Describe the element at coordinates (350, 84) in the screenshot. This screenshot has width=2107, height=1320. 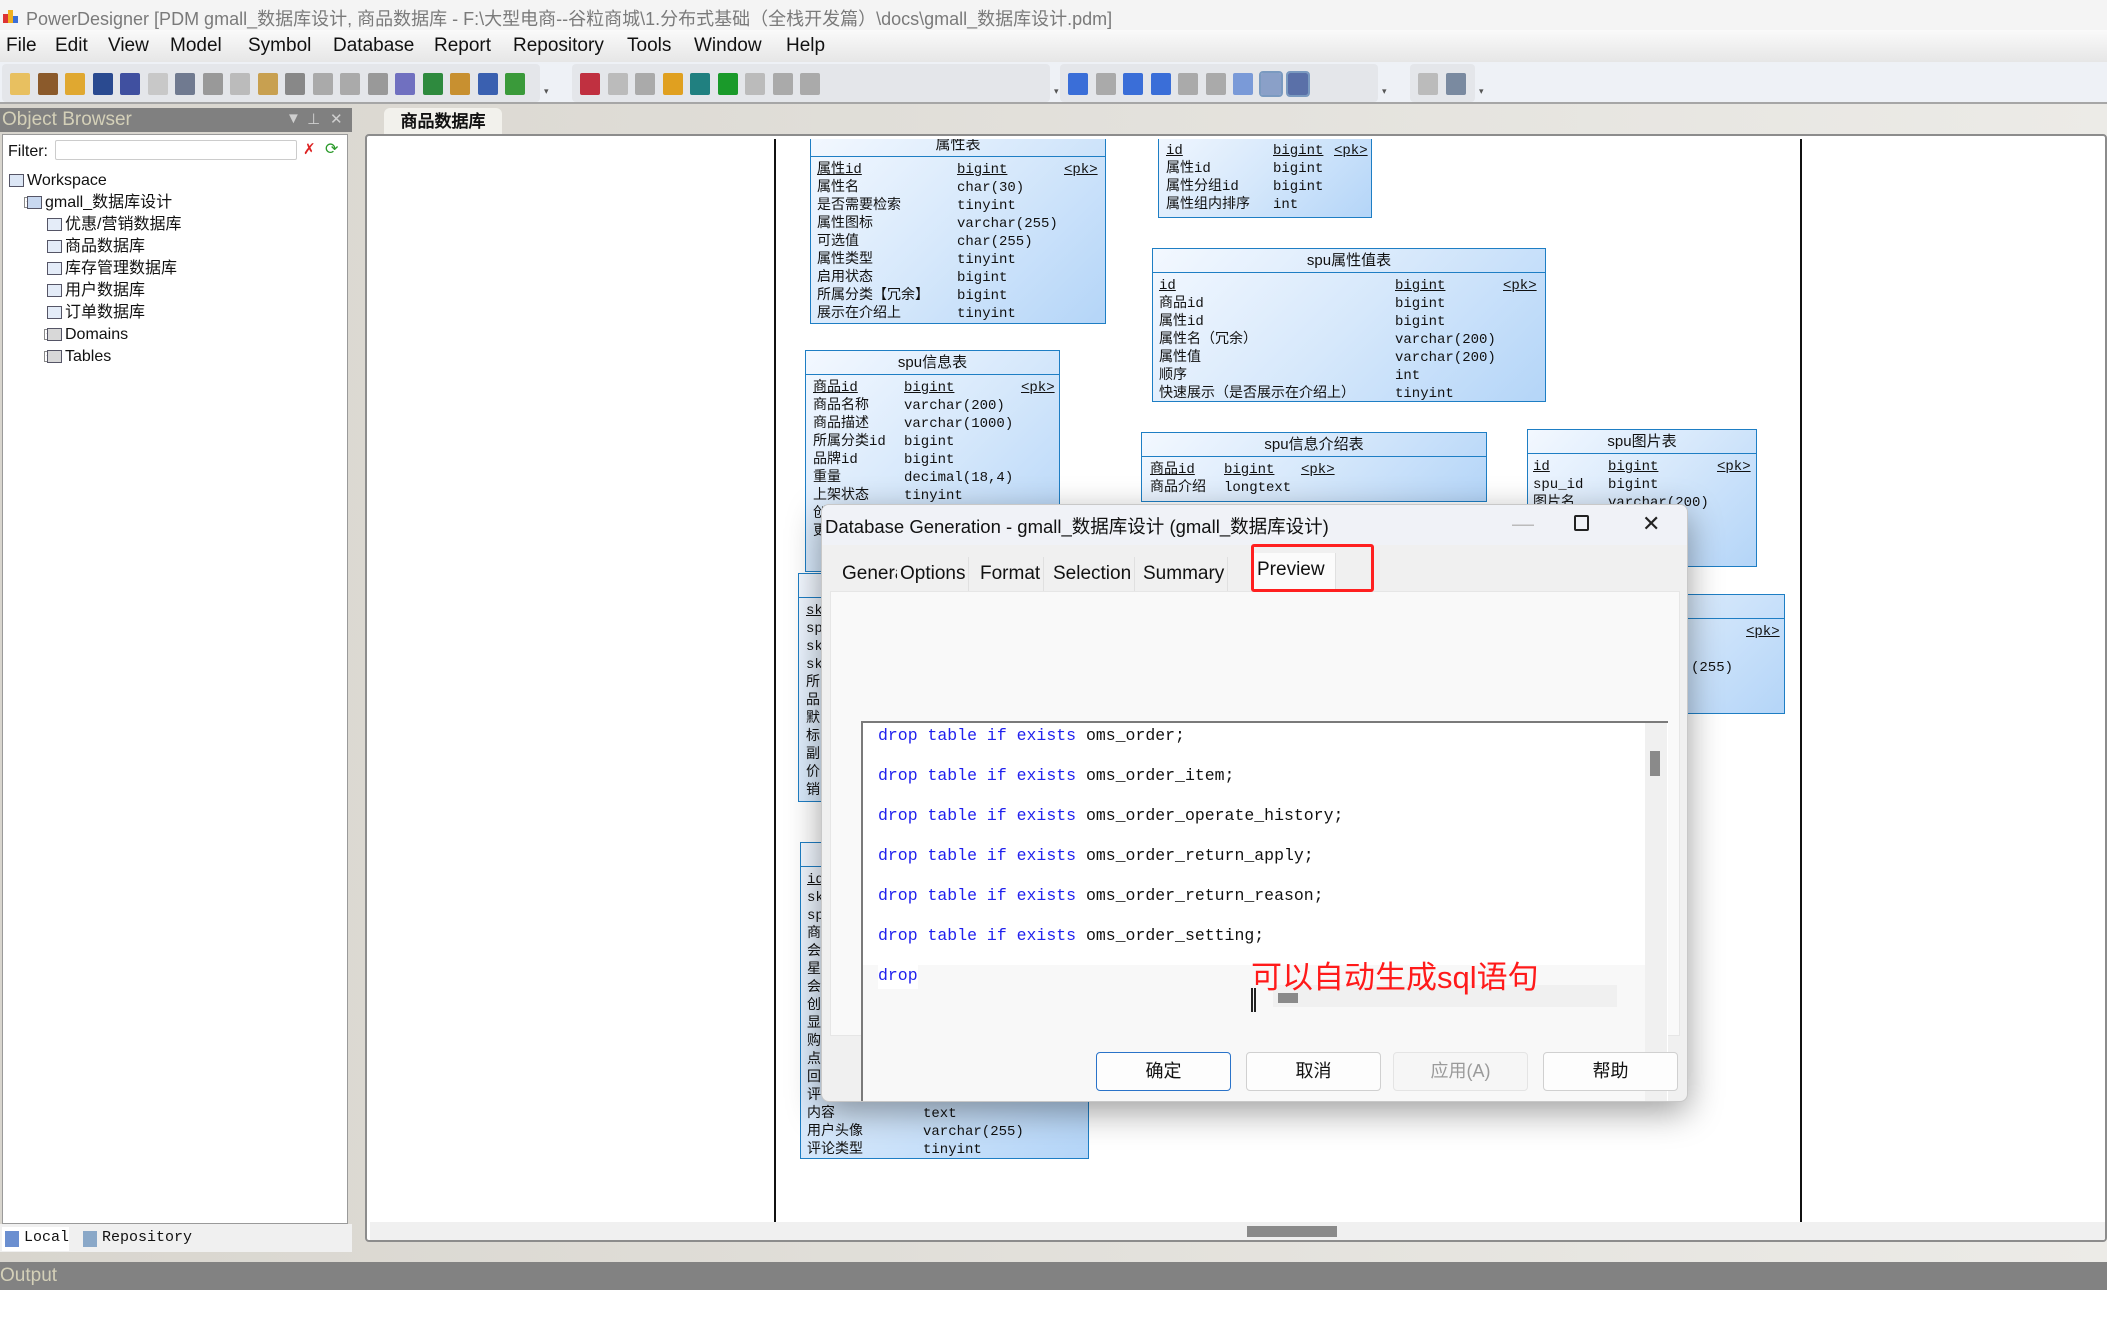
I see `redo-icon` at that location.